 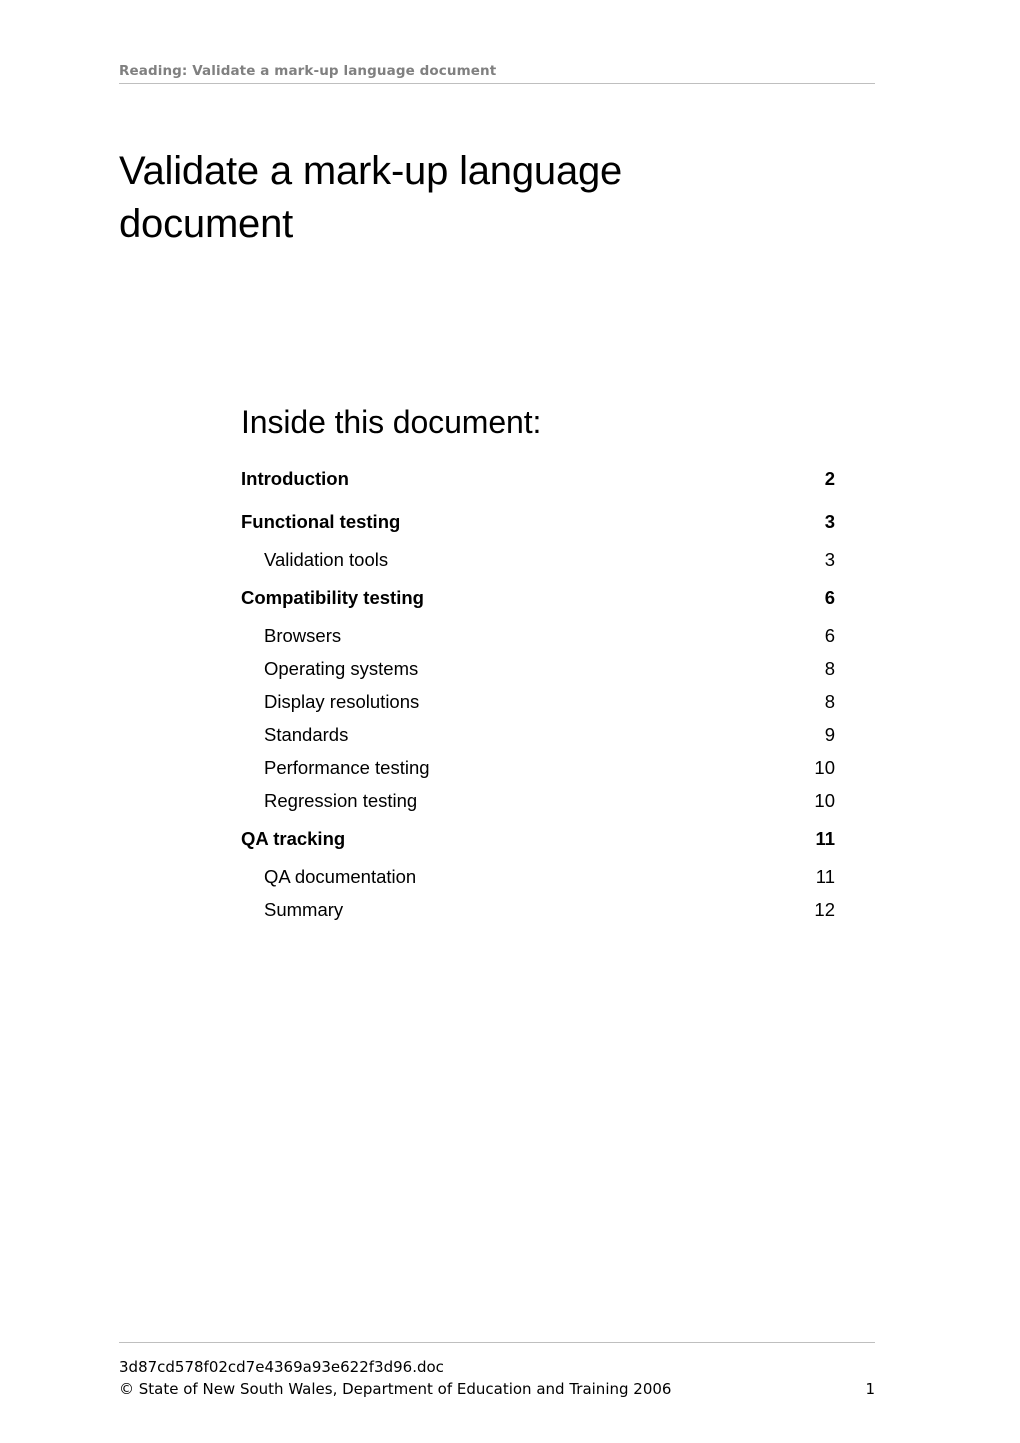 I want to click on toc-entry-label: Functional testing, so click(x=321, y=521).